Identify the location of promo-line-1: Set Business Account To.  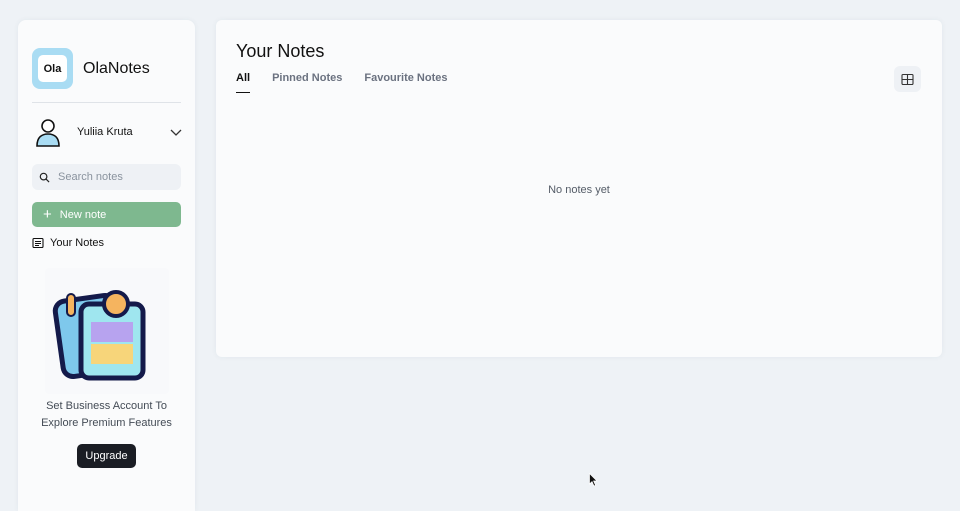
(106, 406).